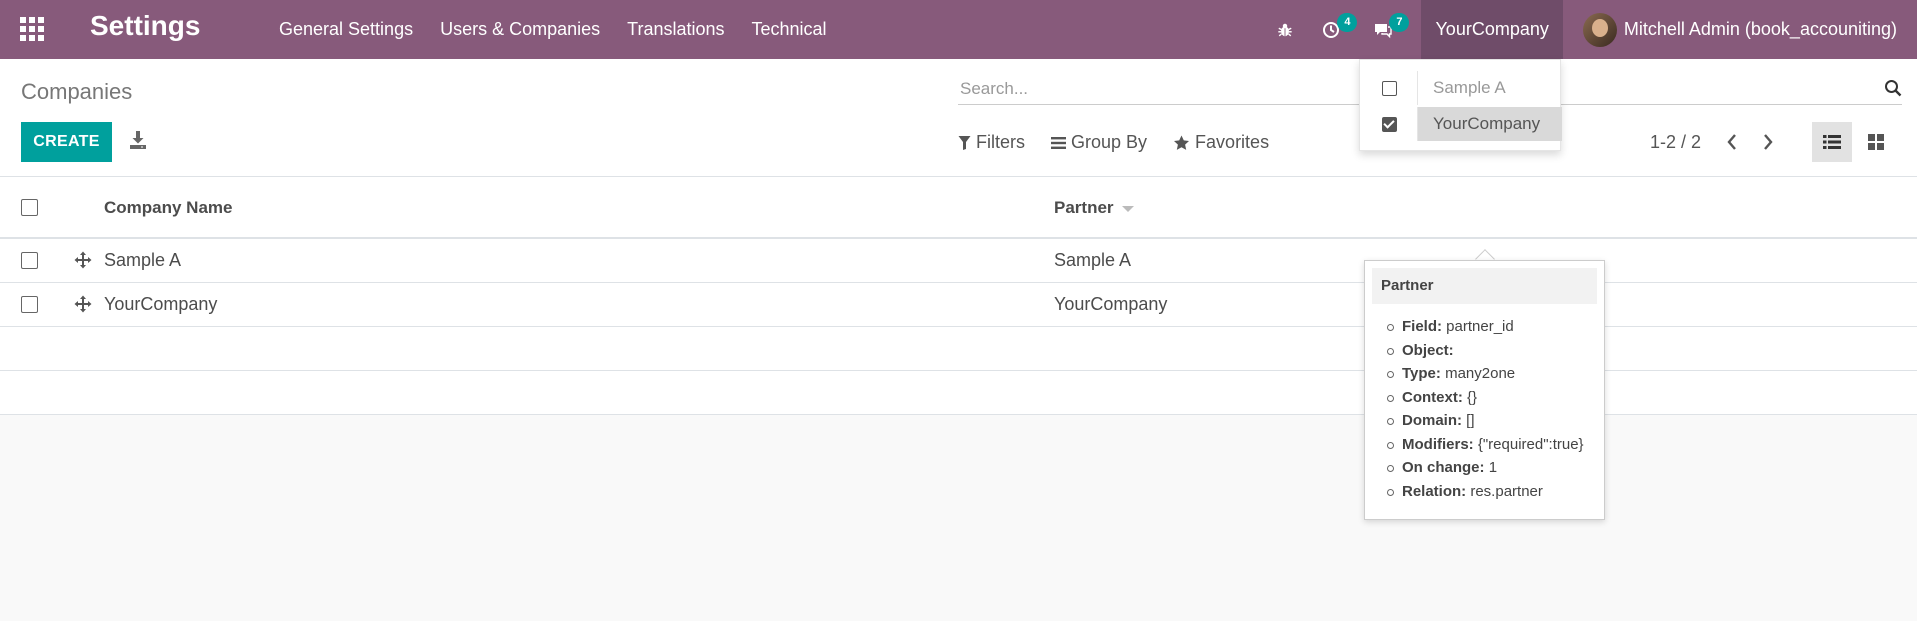 The width and height of the screenshot is (1917, 621). What do you see at coordinates (958, 305) in the screenshot?
I see `table-row: YourCompany YourCompany` at bounding box center [958, 305].